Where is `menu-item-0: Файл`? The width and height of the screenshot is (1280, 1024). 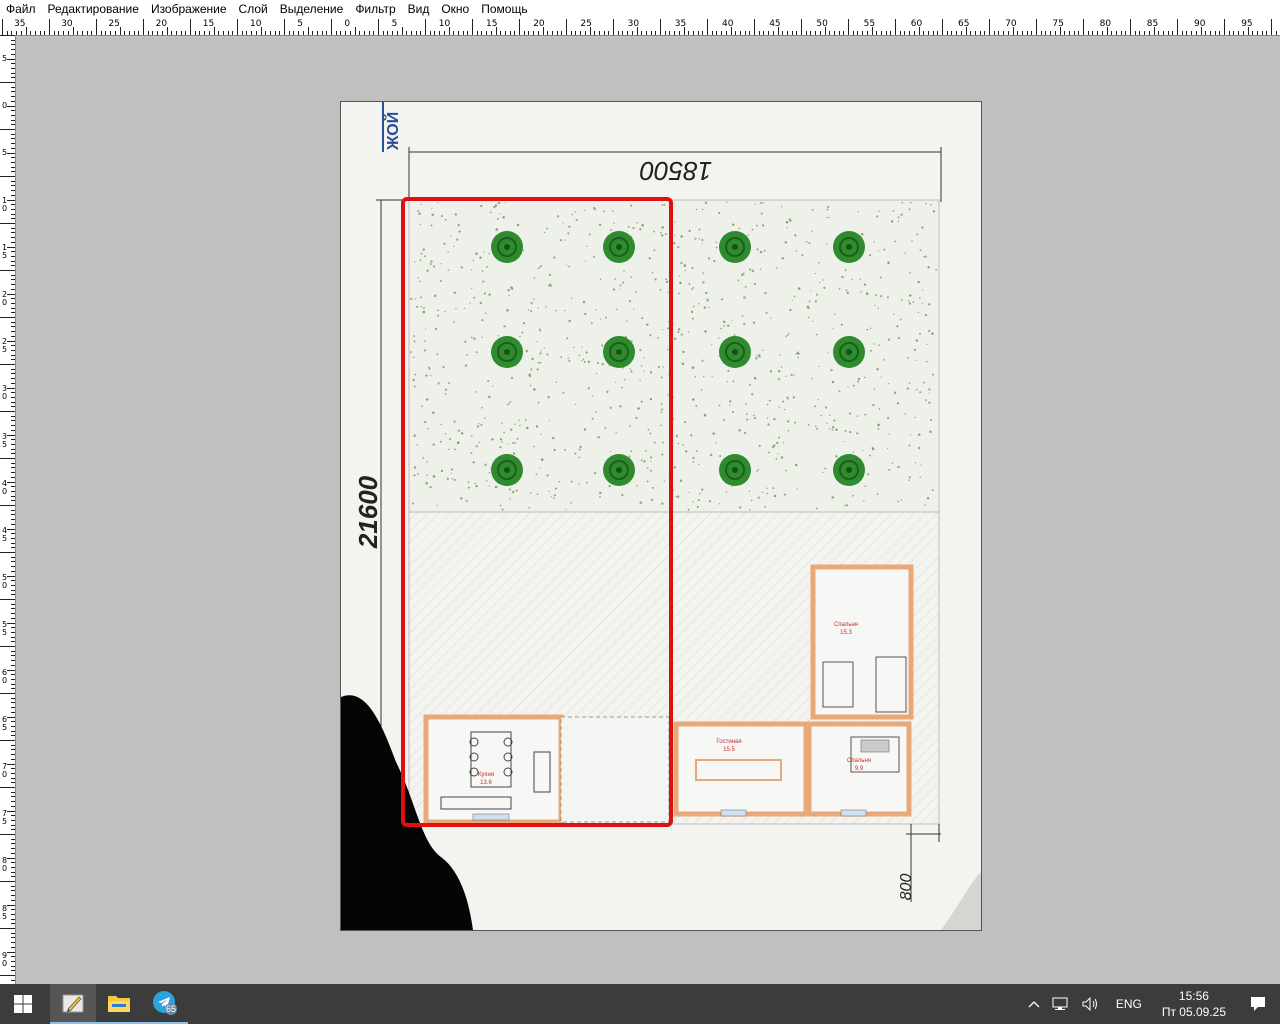 menu-item-0: Файл is located at coordinates (21, 9).